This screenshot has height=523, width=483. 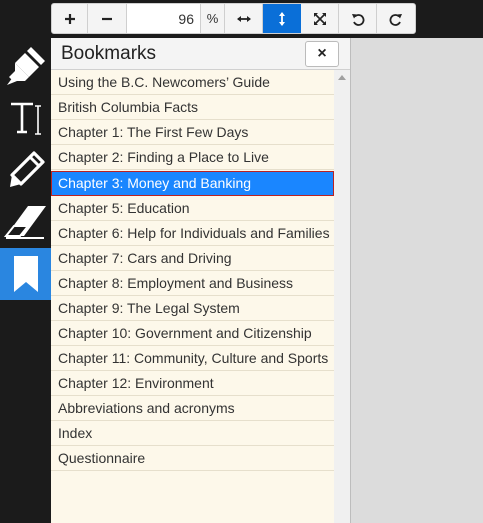 I want to click on bookmarks-tool, so click(x=25, y=274).